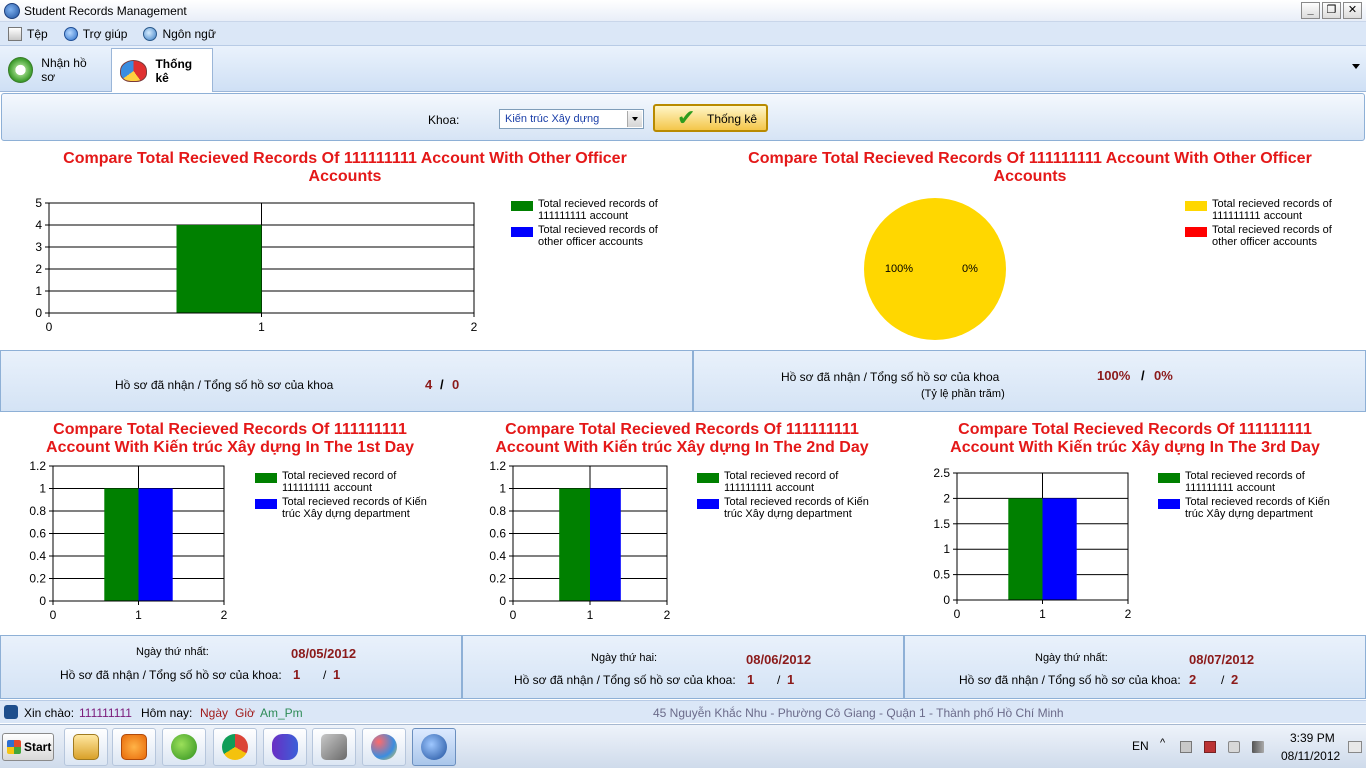  Describe the element at coordinates (683, 746) in the screenshot. I see `taskbar: Start EN ^ 3:39 PM 08/11/2012` at that location.